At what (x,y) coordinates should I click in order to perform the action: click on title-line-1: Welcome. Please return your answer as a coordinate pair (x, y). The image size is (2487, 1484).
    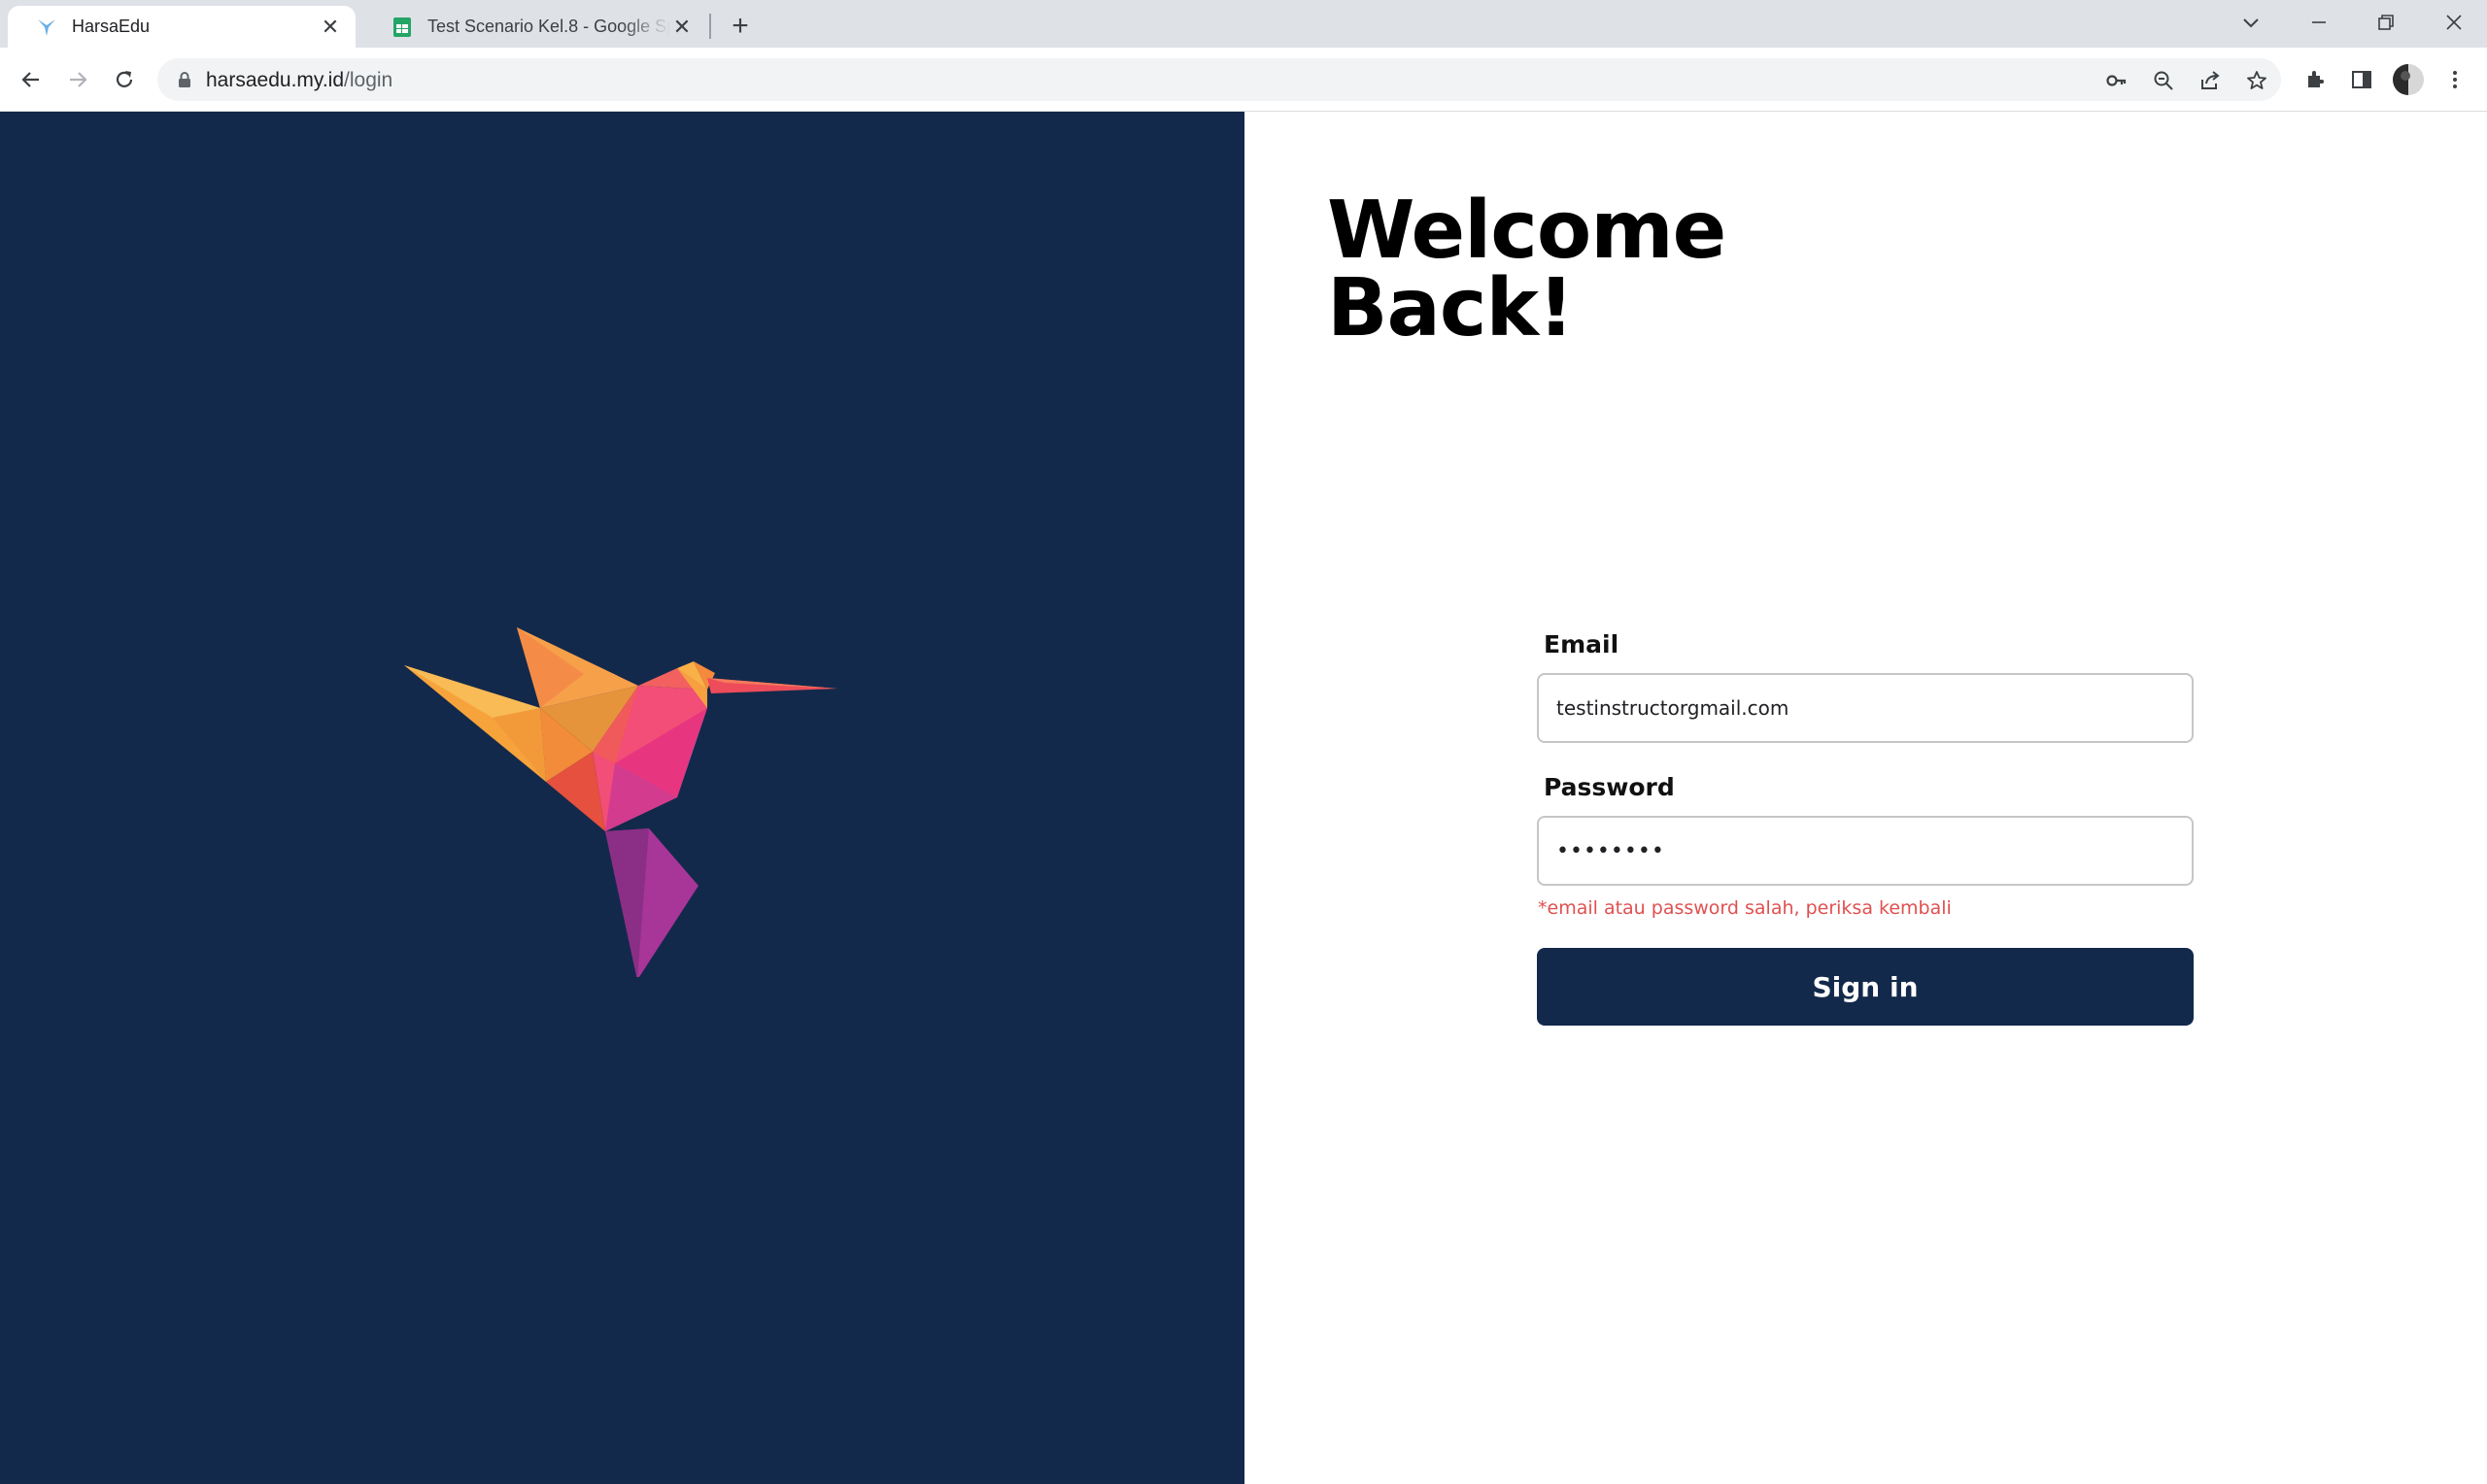
    Looking at the image, I should click on (1526, 231).